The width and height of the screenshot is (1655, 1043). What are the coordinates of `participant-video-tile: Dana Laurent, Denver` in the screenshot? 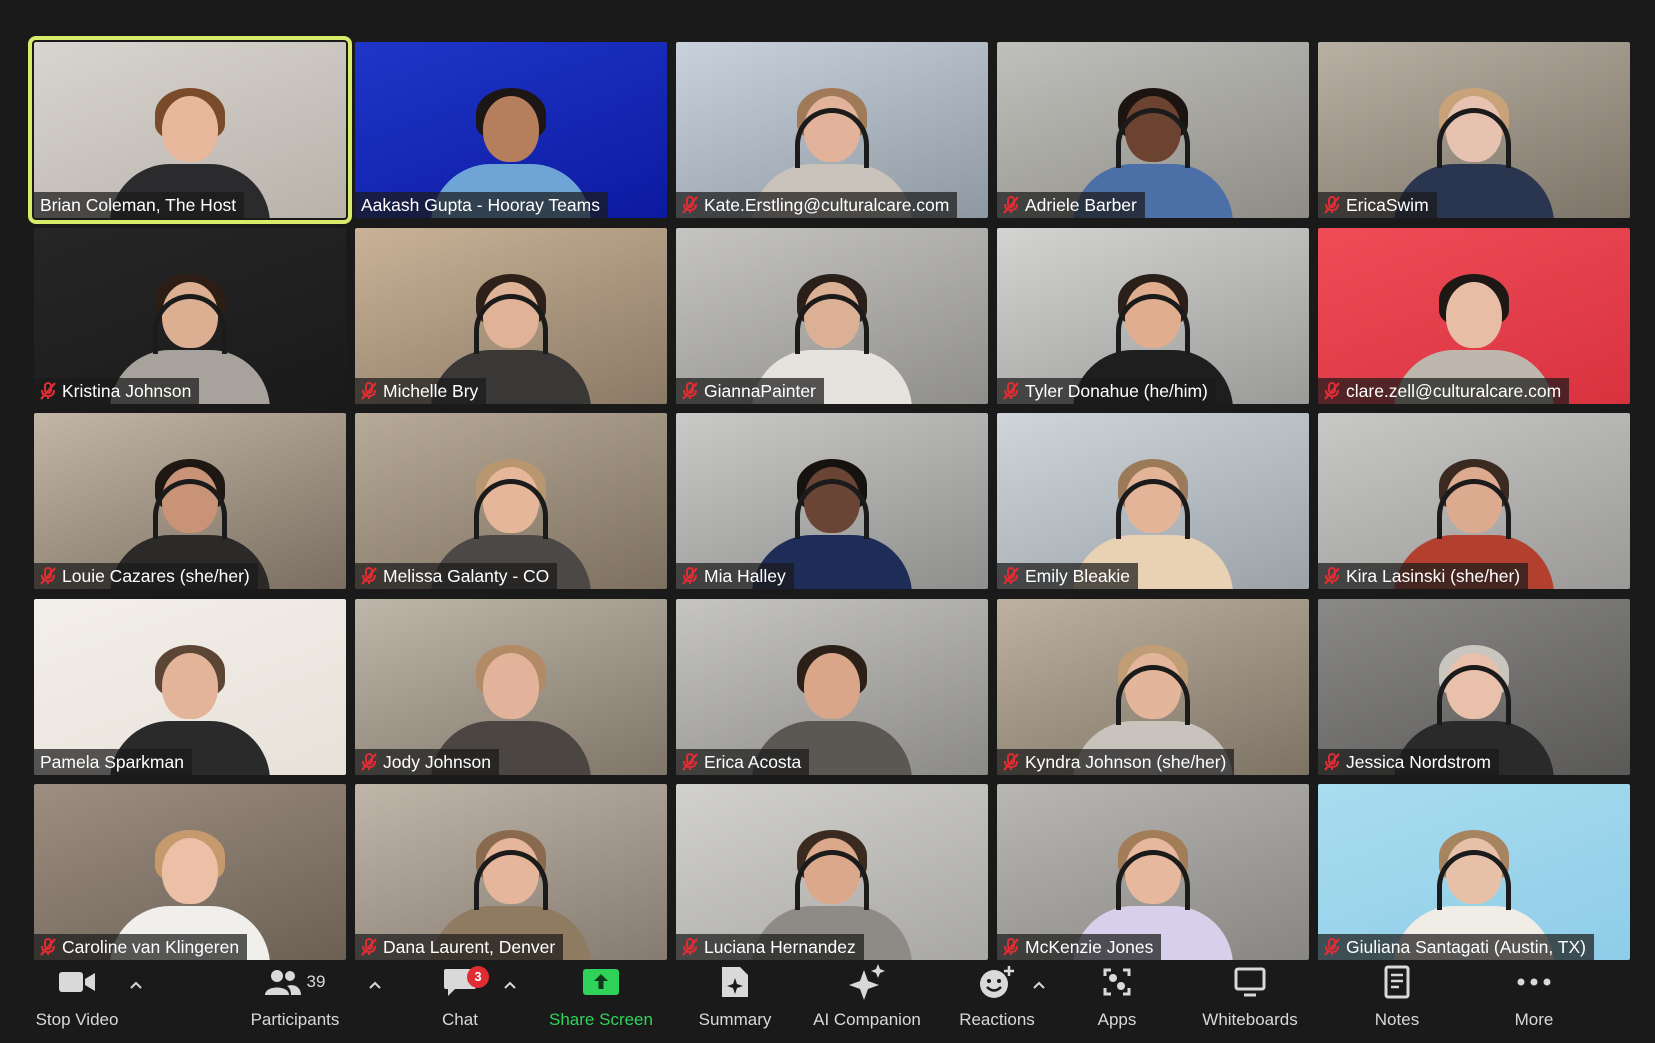 It's located at (511, 872).